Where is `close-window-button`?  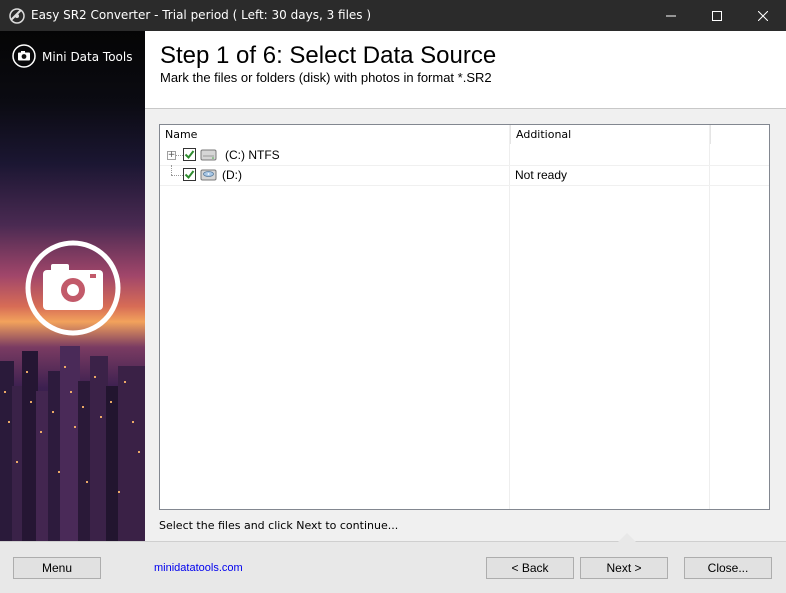
close-window-button is located at coordinates (763, 15).